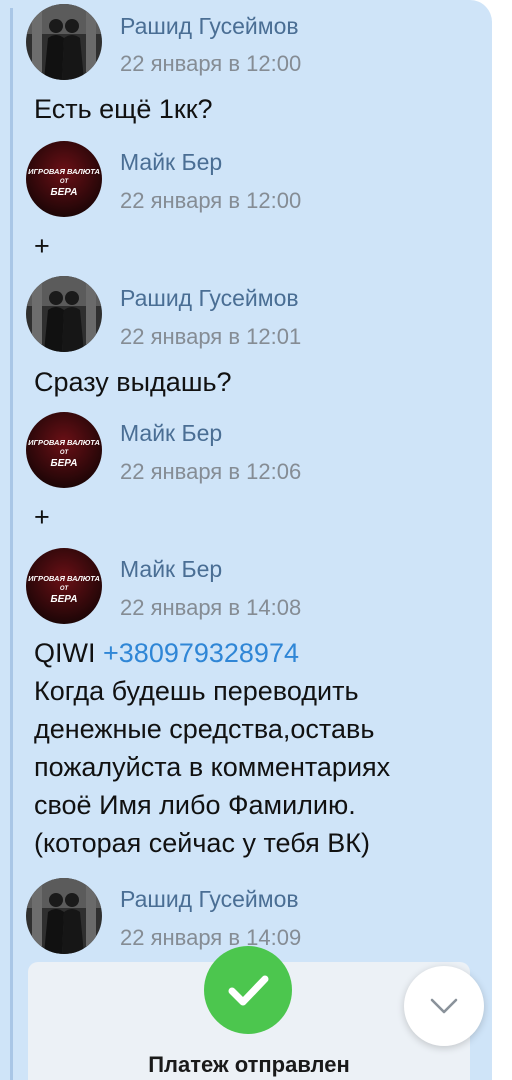  Describe the element at coordinates (212, 767) in the screenshot. I see `message-text-line-3: пожалуйста в комментариях` at that location.